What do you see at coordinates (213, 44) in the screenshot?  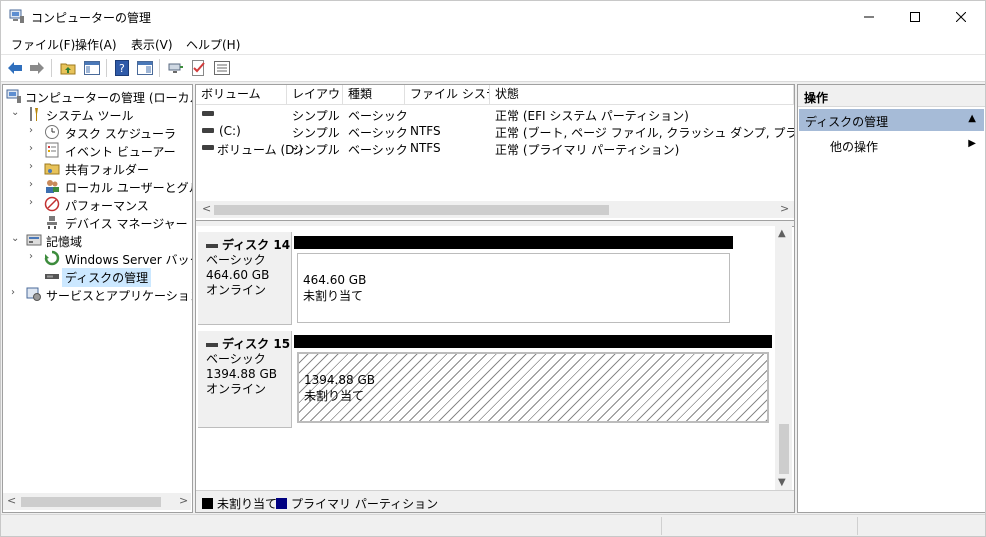 I see `menu-help: ヘルプ(H)` at bounding box center [213, 44].